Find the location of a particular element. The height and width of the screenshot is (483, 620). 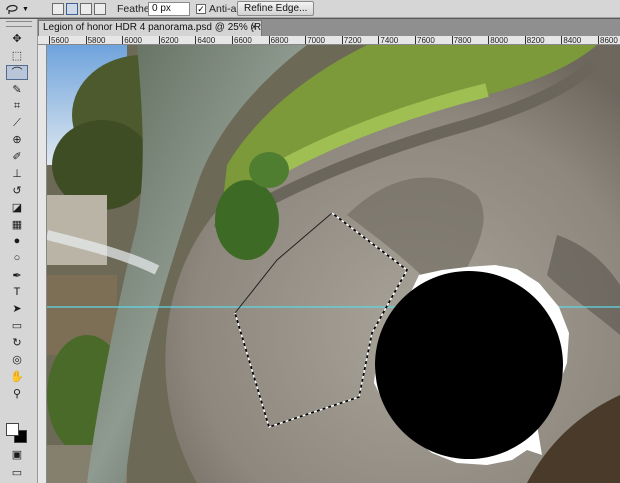

3d-orbit-tool-icon: ◎ is located at coordinates (17, 359).